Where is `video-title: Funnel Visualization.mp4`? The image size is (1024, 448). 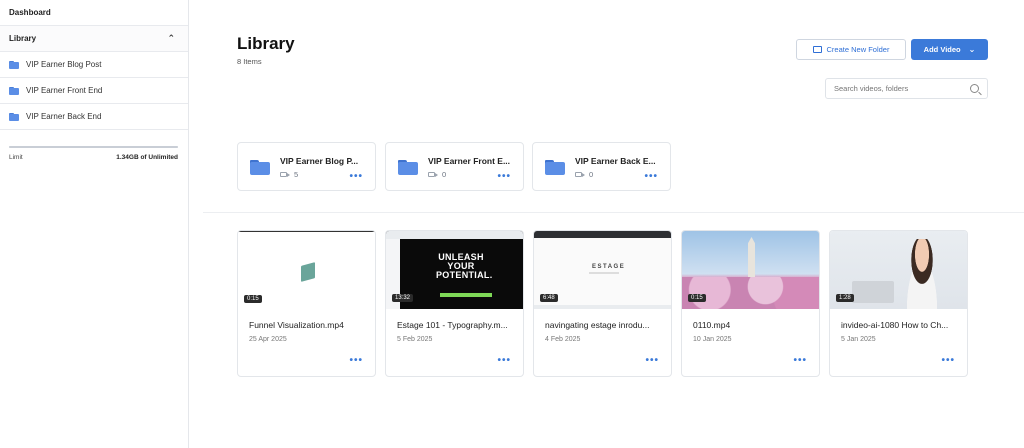
video-title: Funnel Visualization.mp4 is located at coordinates (296, 325).